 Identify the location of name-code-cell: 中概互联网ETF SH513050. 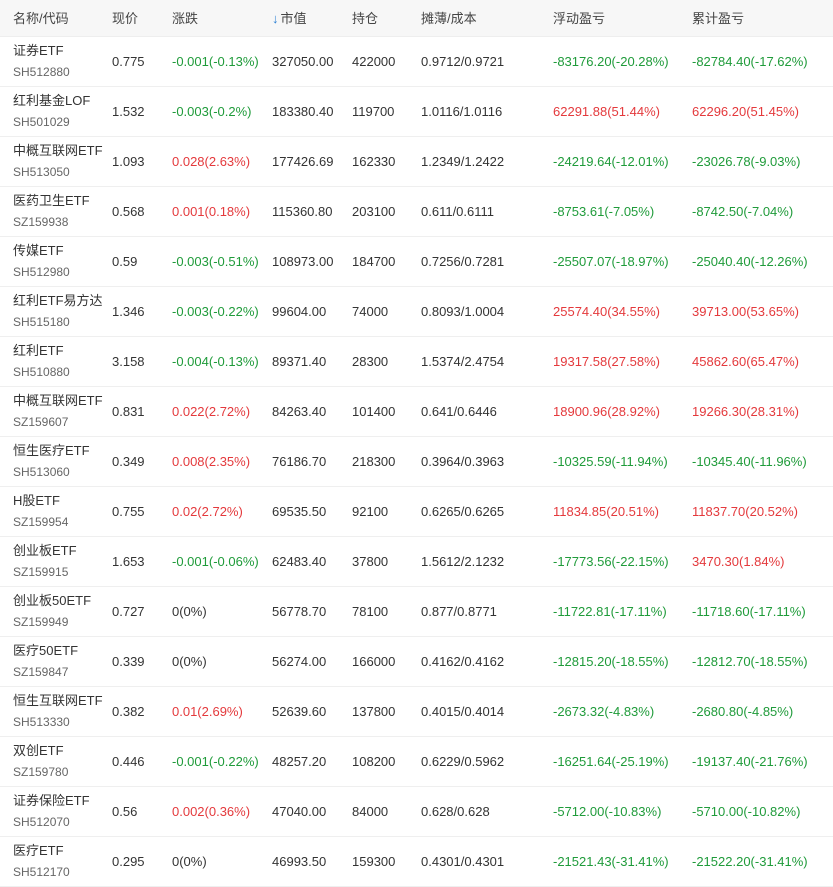
(56, 161).